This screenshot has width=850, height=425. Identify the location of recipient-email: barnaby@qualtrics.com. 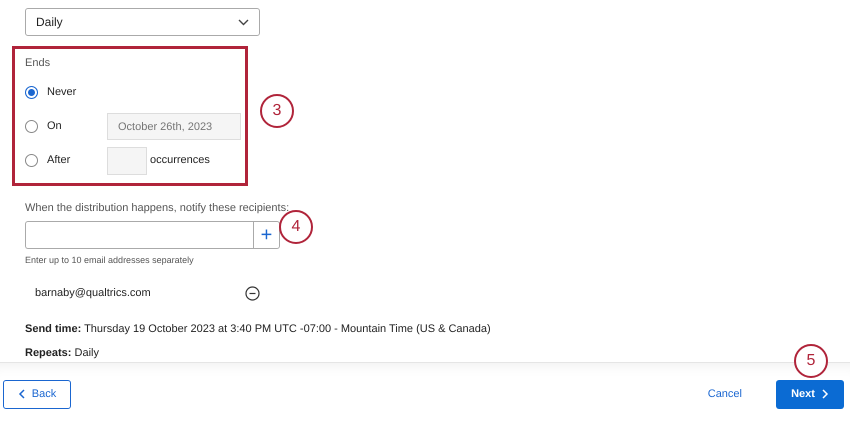
(93, 293).